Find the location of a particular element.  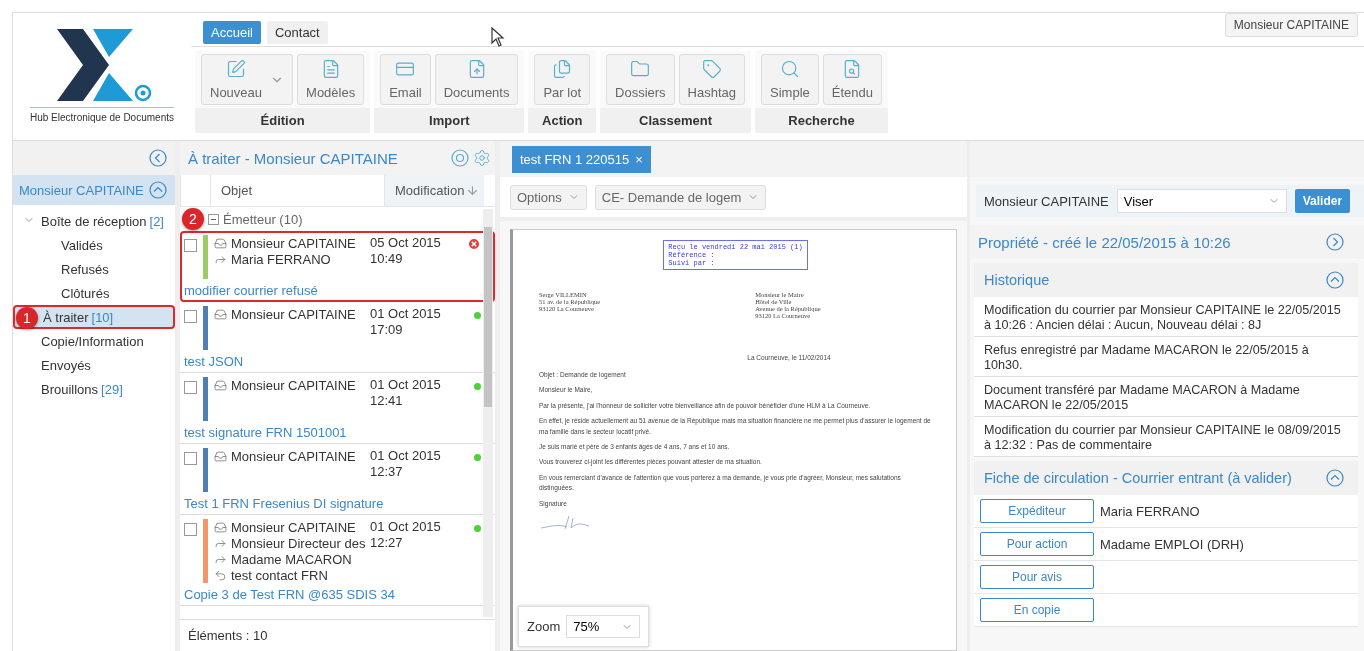

action-select: Viser is located at coordinates (1201, 201).